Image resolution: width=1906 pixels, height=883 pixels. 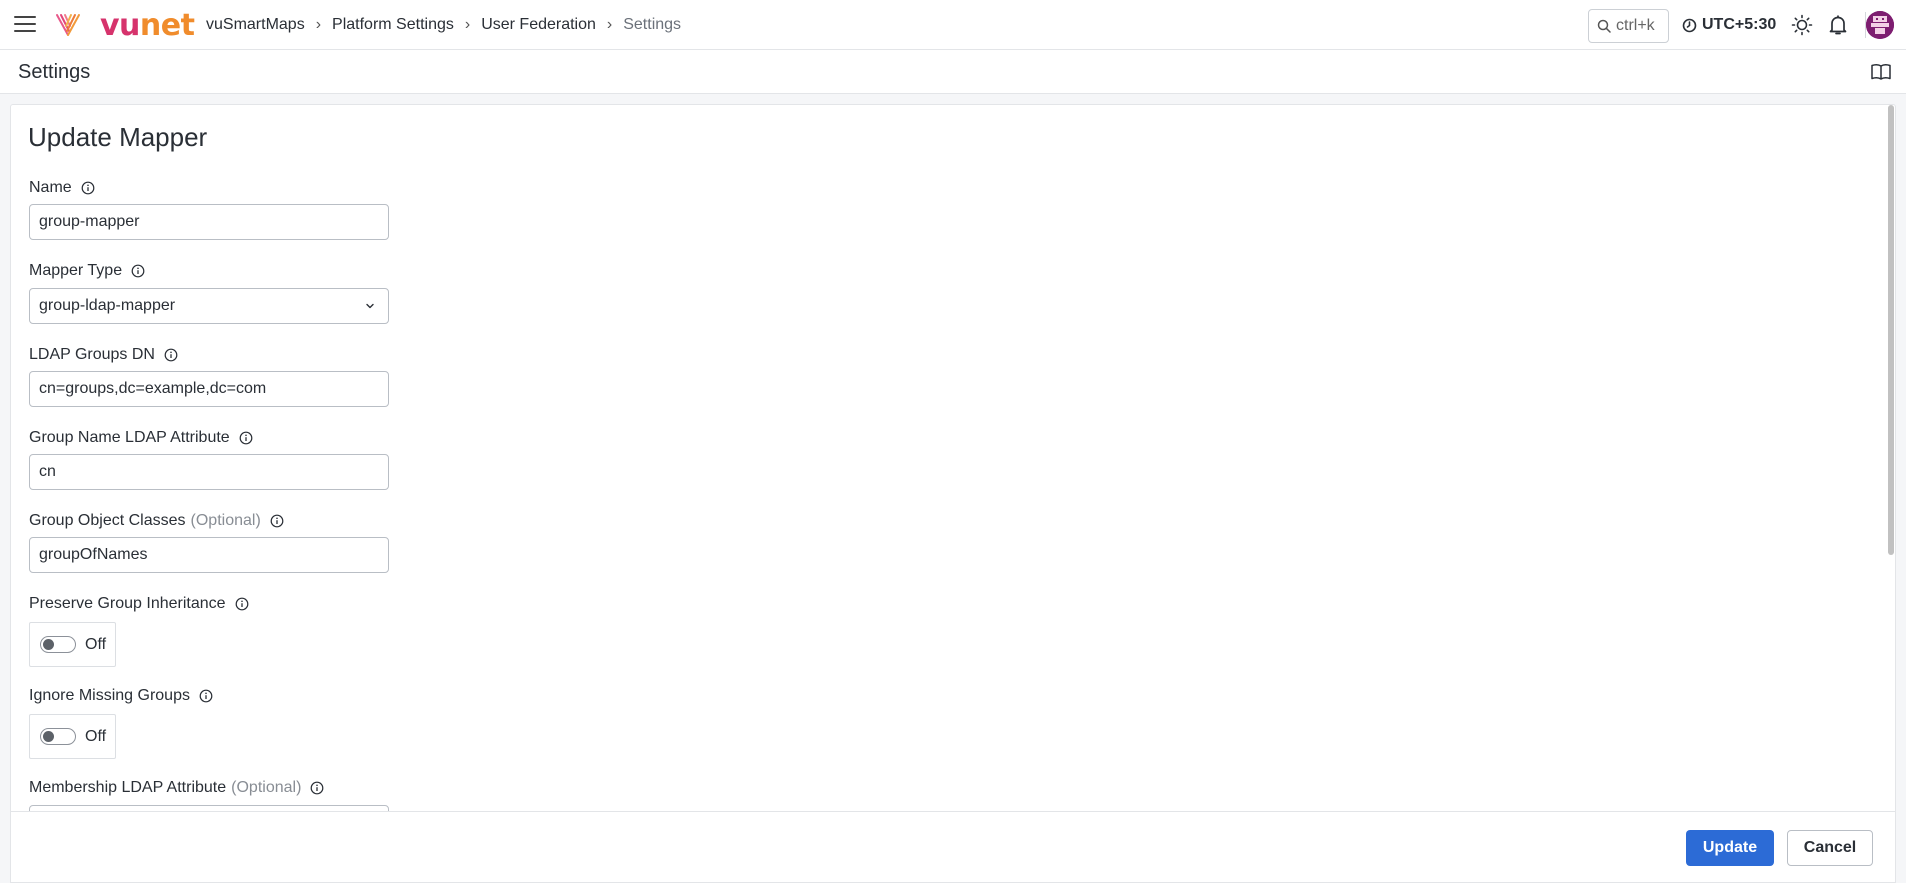 What do you see at coordinates (1739, 24) in the screenshot?
I see `timezone-label: UTC+5:30` at bounding box center [1739, 24].